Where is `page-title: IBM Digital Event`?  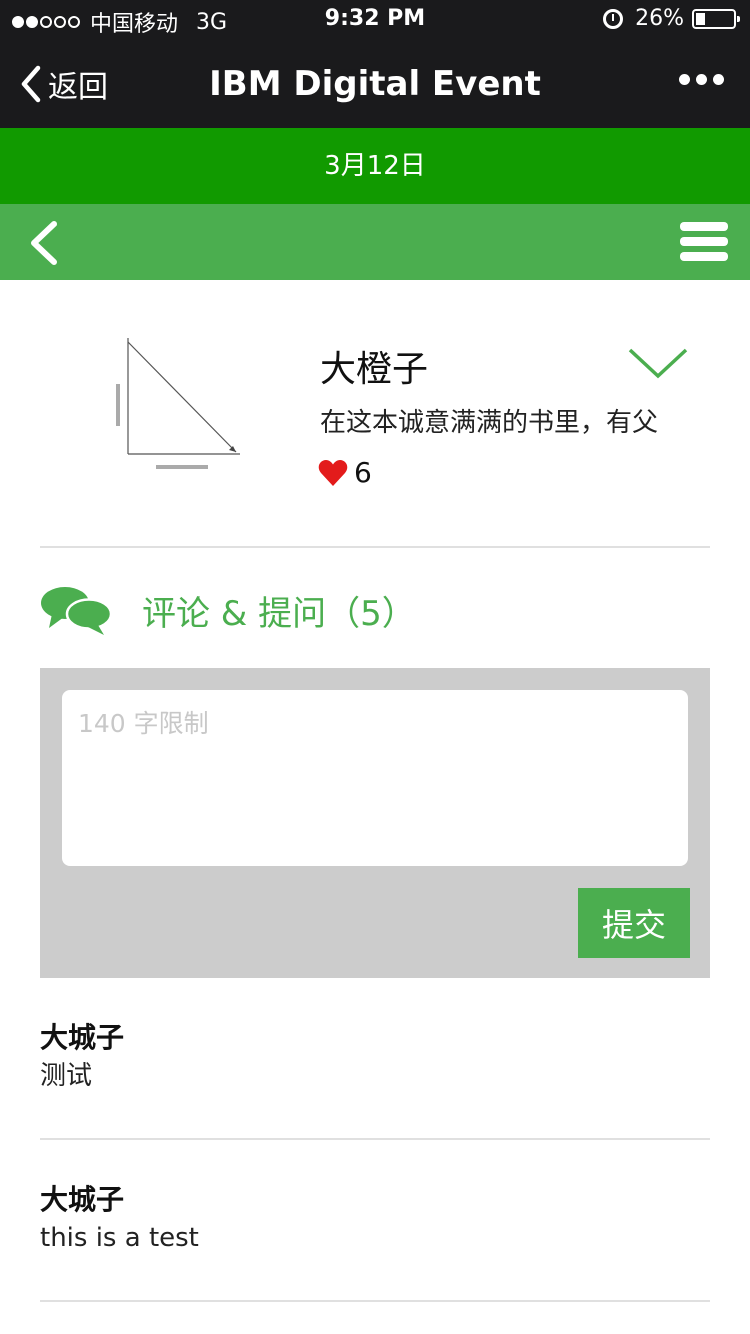 page-title: IBM Digital Event is located at coordinates (375, 84).